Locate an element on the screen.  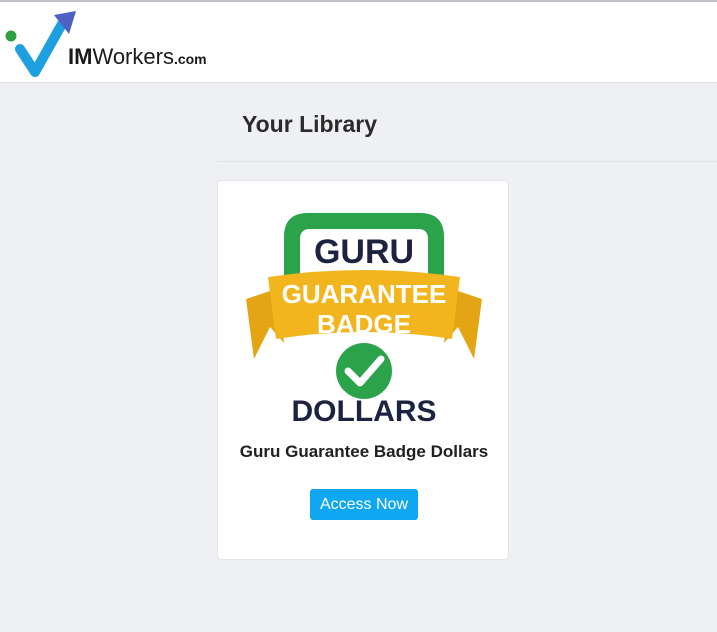
logo-workers: Workers is located at coordinates (133, 56).